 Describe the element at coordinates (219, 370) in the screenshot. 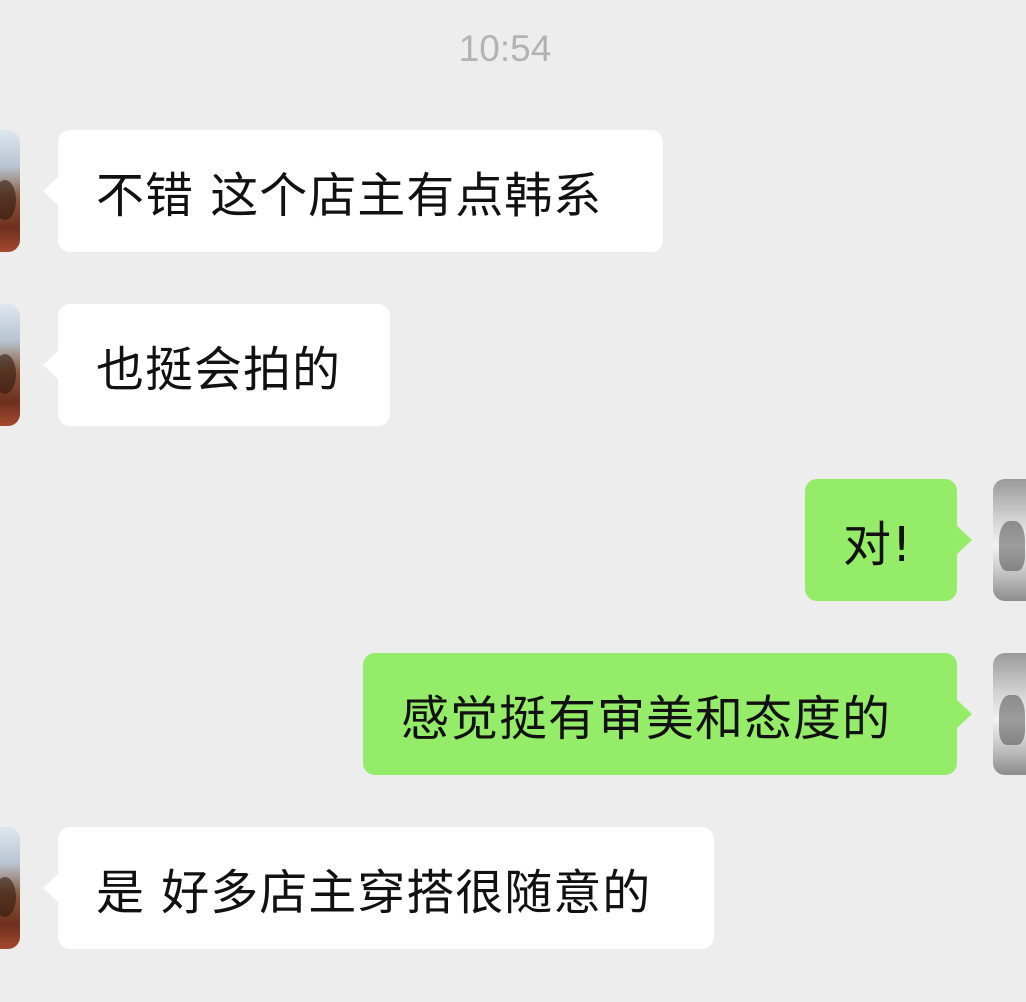

I see `message-text: 也挺会拍的` at that location.